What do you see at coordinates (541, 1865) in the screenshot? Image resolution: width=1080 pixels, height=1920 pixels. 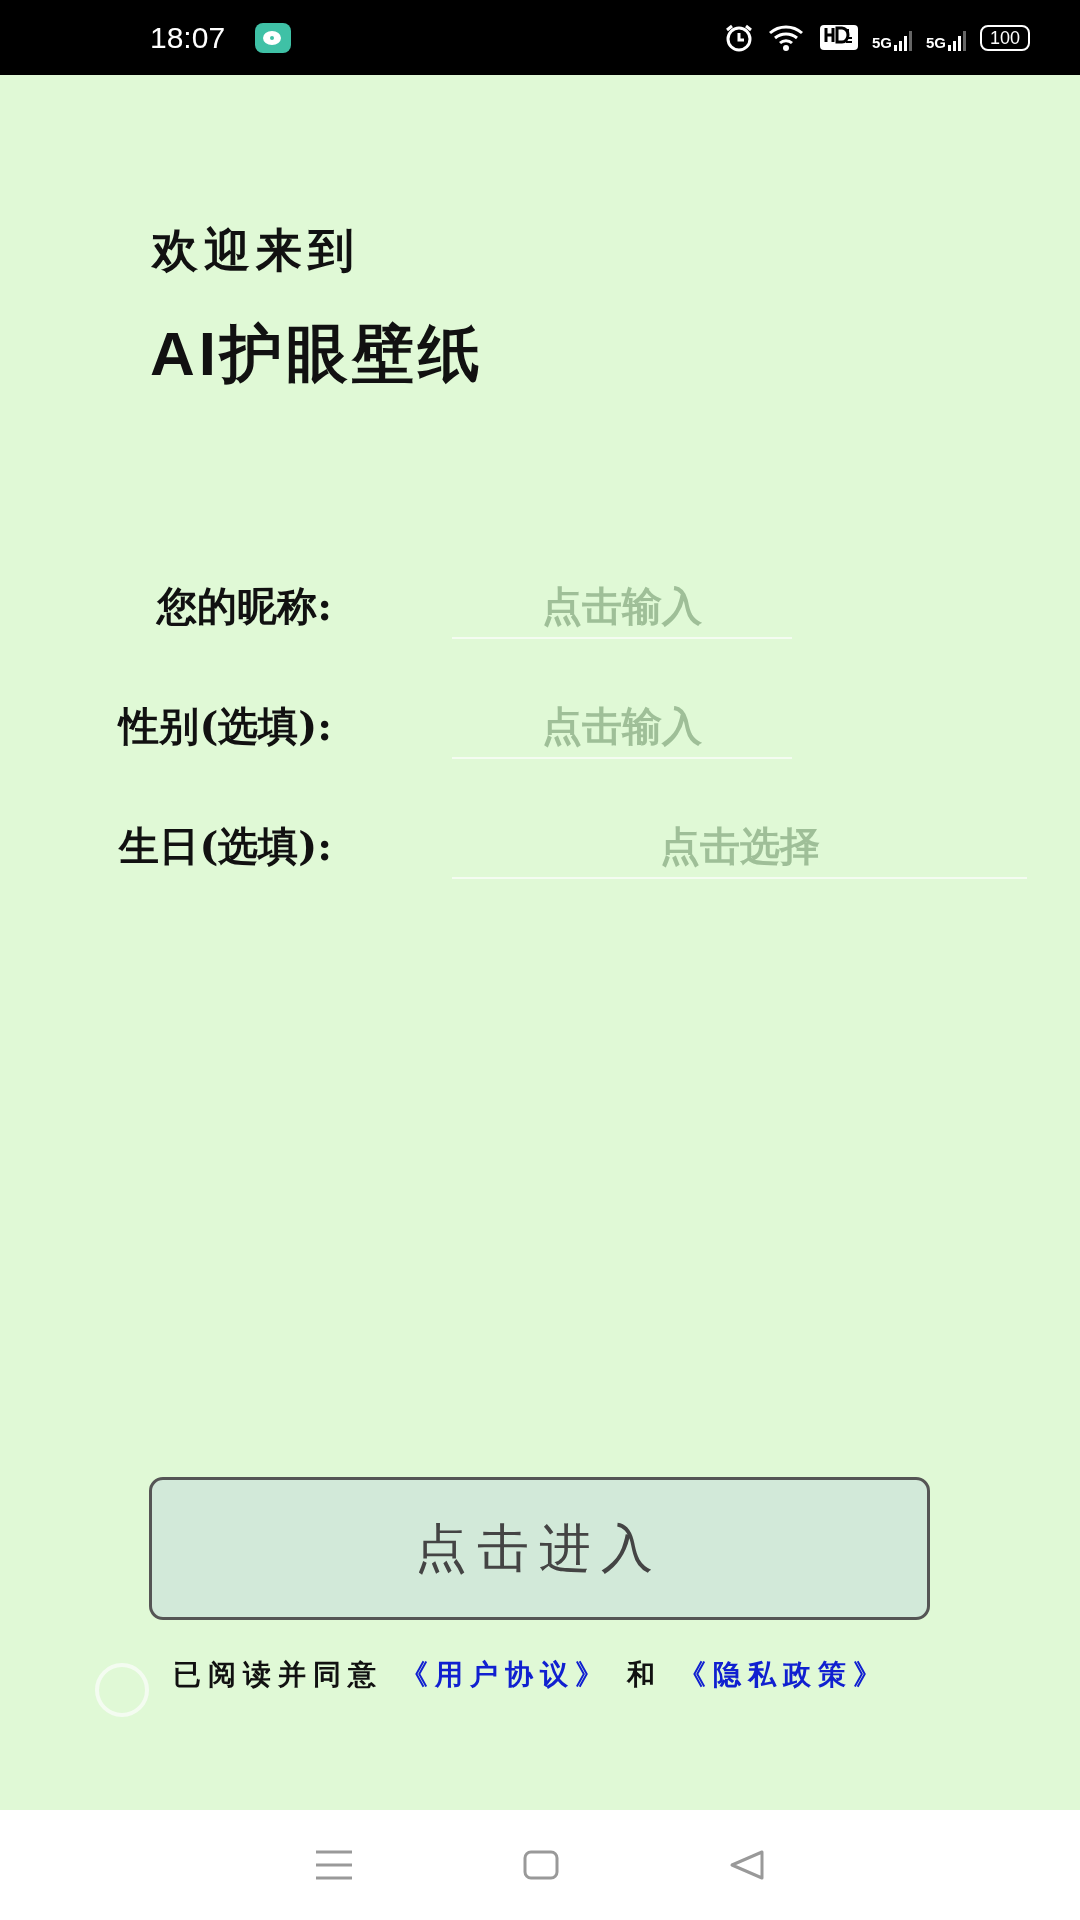 I see `home-icon` at bounding box center [541, 1865].